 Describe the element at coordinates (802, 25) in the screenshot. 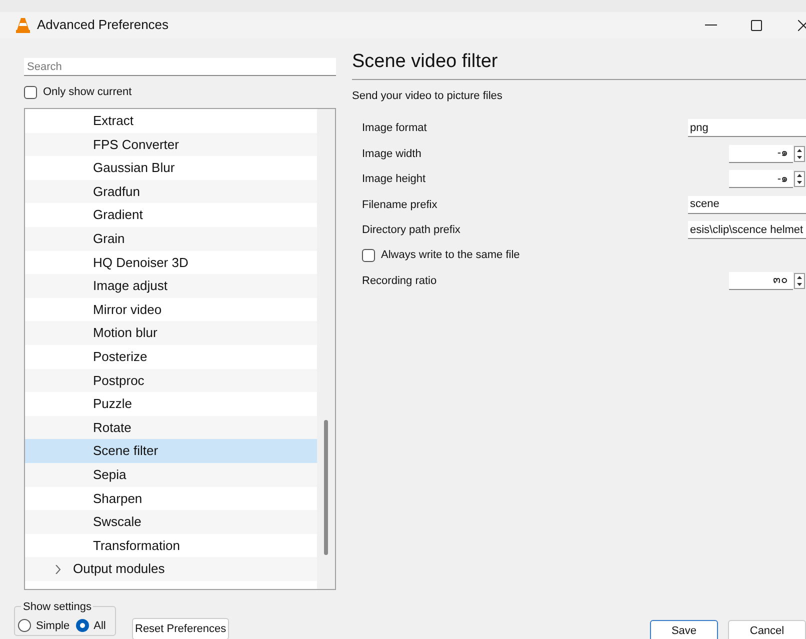

I see `close-icon` at that location.